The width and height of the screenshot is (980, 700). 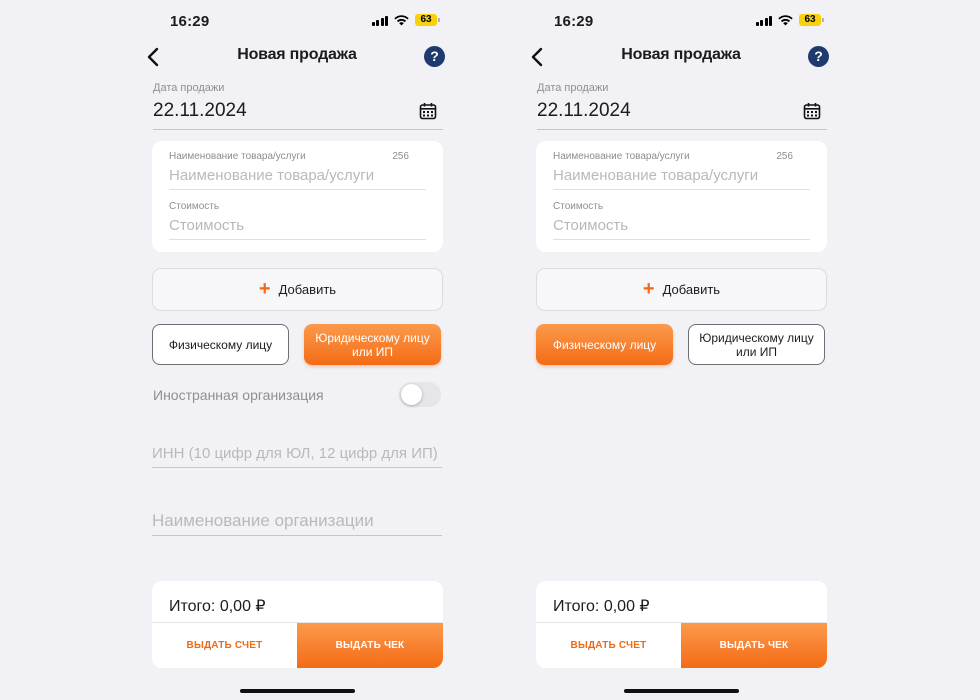 What do you see at coordinates (238, 395) in the screenshot?
I see `foreign-org-label: Иностранная организация` at bounding box center [238, 395].